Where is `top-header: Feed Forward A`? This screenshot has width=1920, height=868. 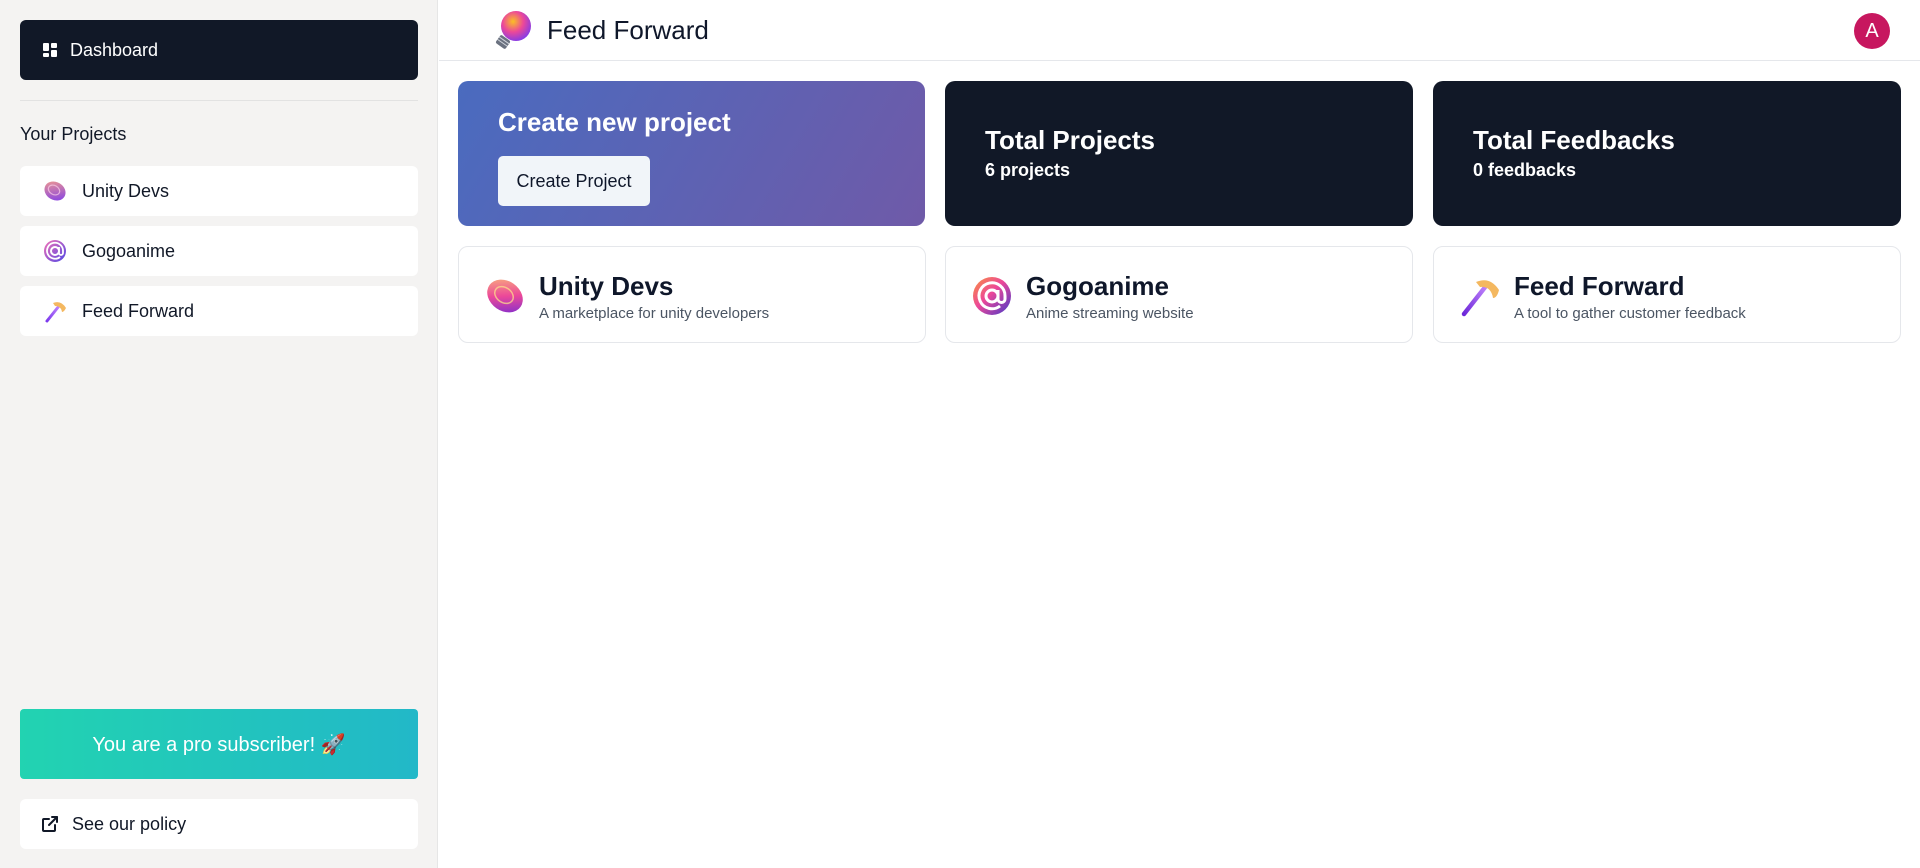
top-header: Feed Forward A is located at coordinates (1179, 30).